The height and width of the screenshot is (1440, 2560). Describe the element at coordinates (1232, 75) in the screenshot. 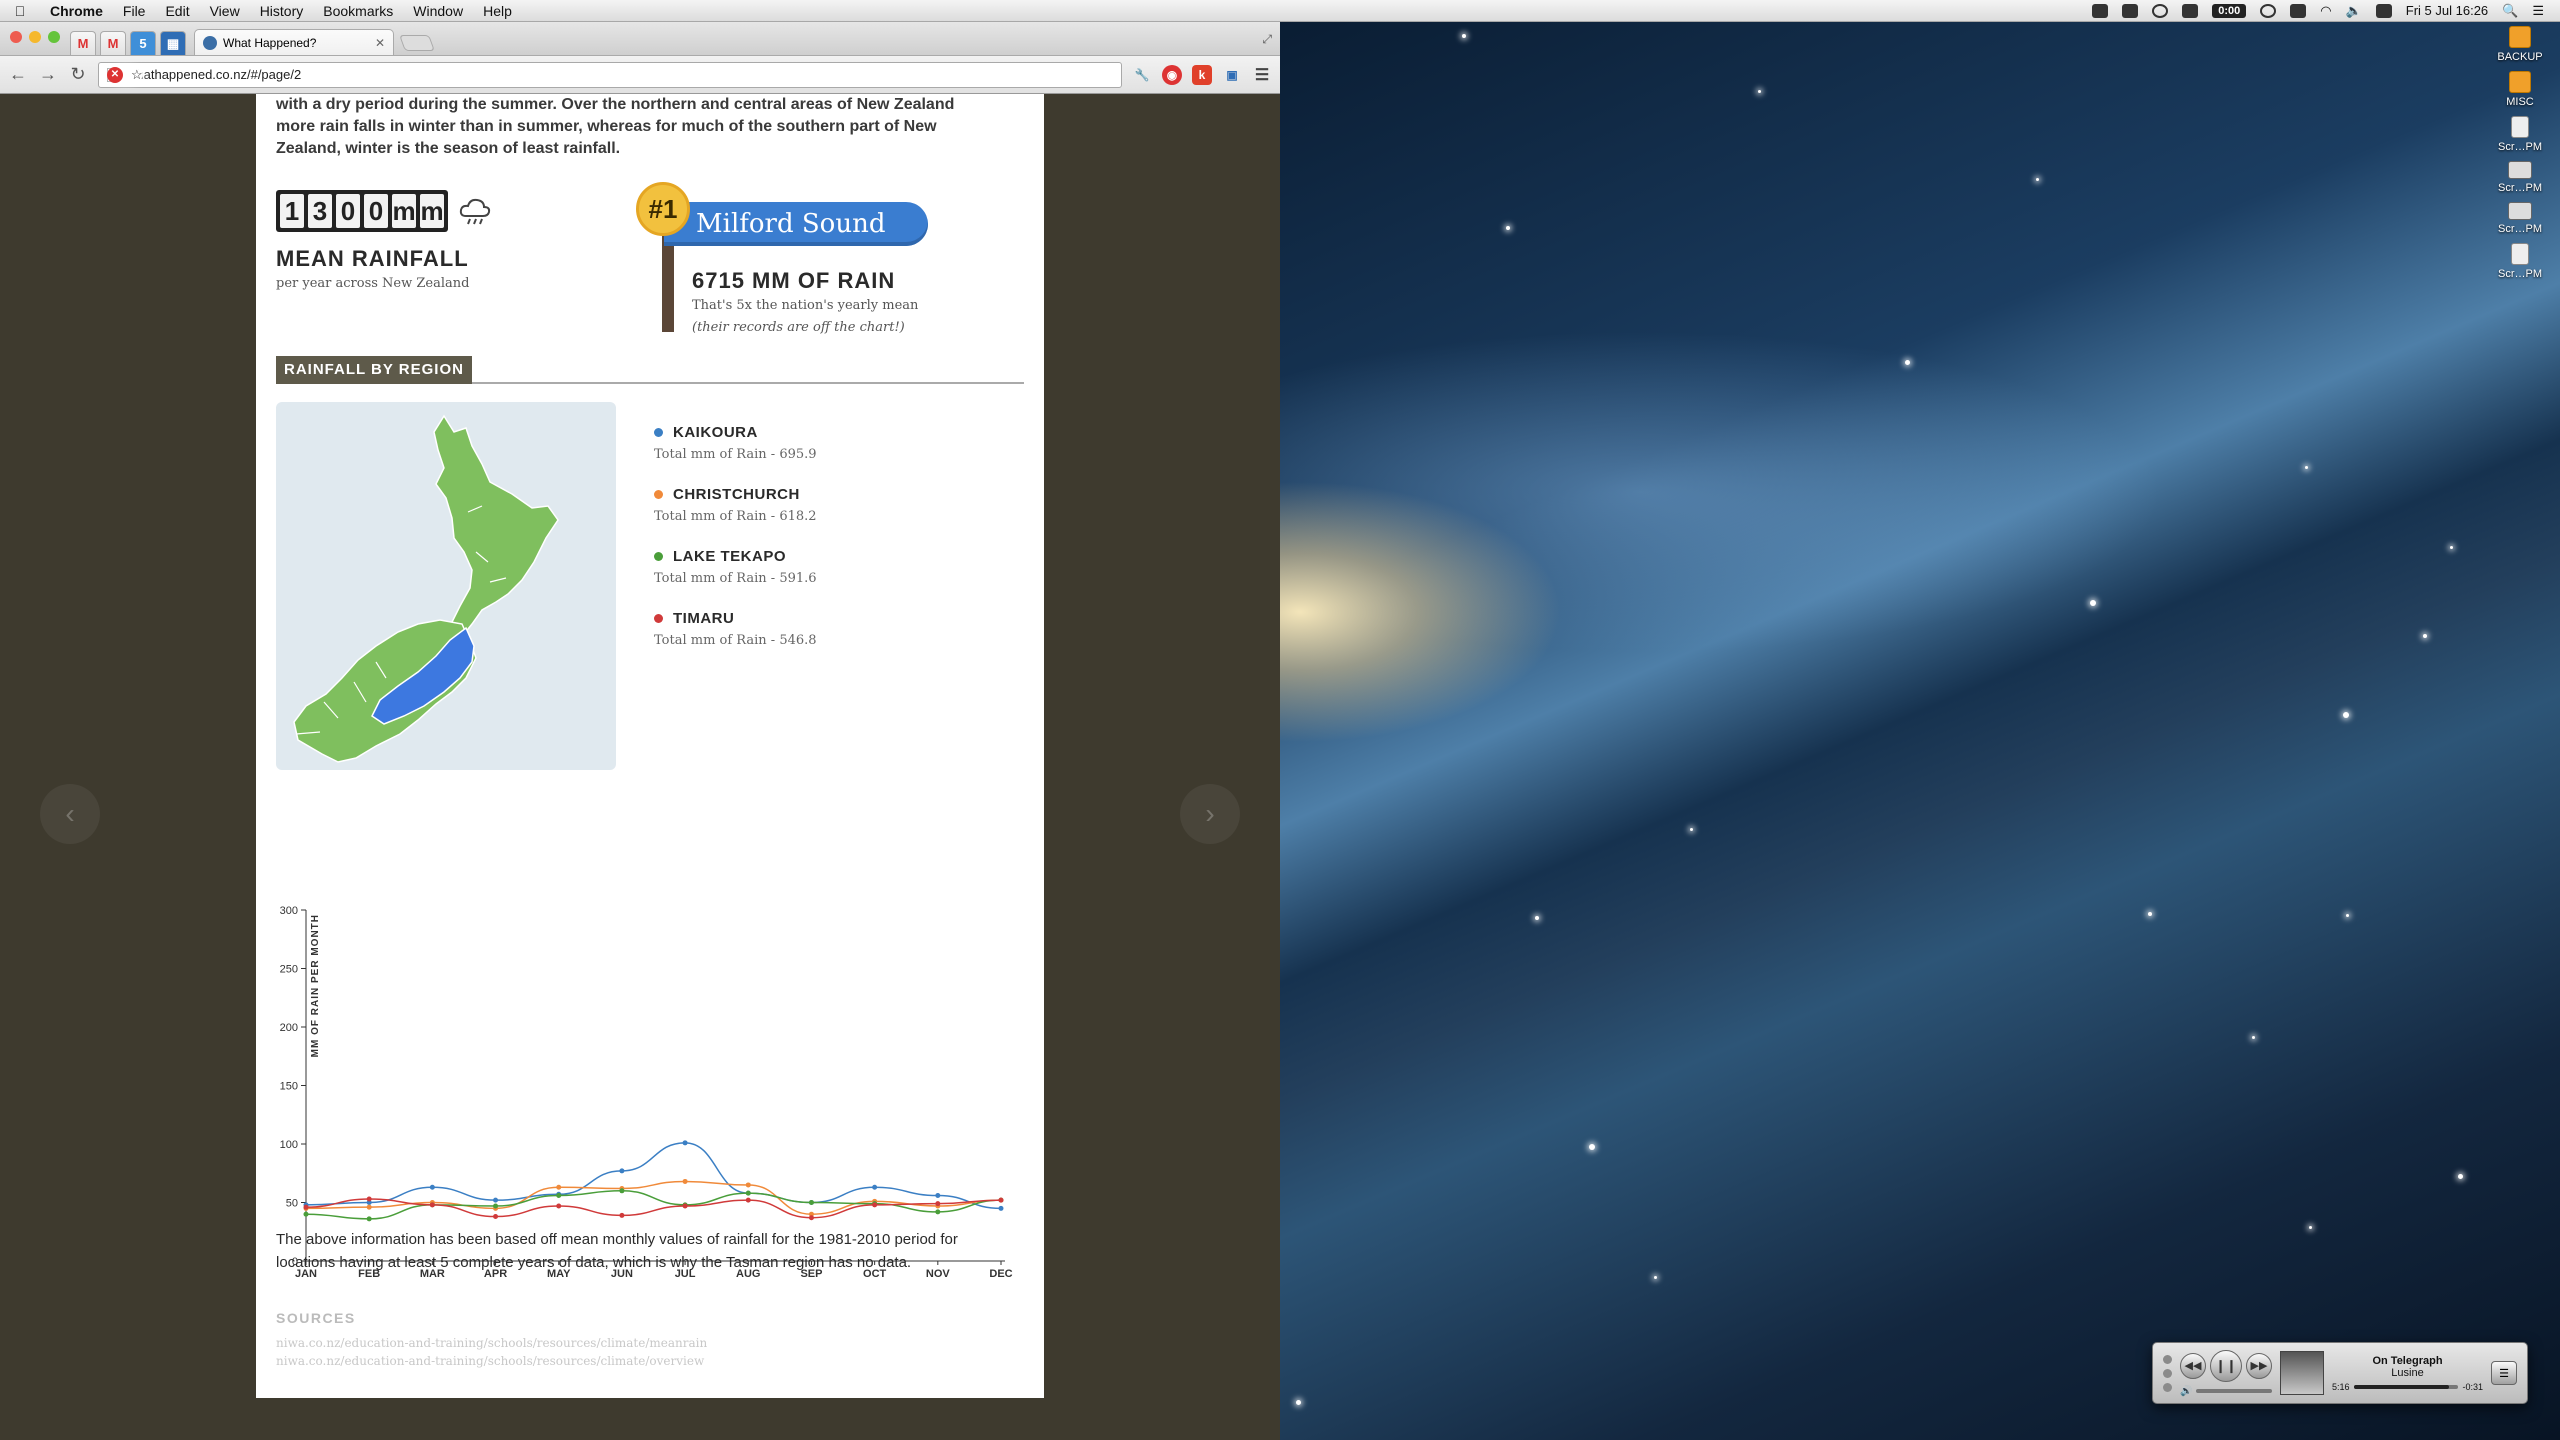

I see `screen-capture-icon: ▣` at that location.